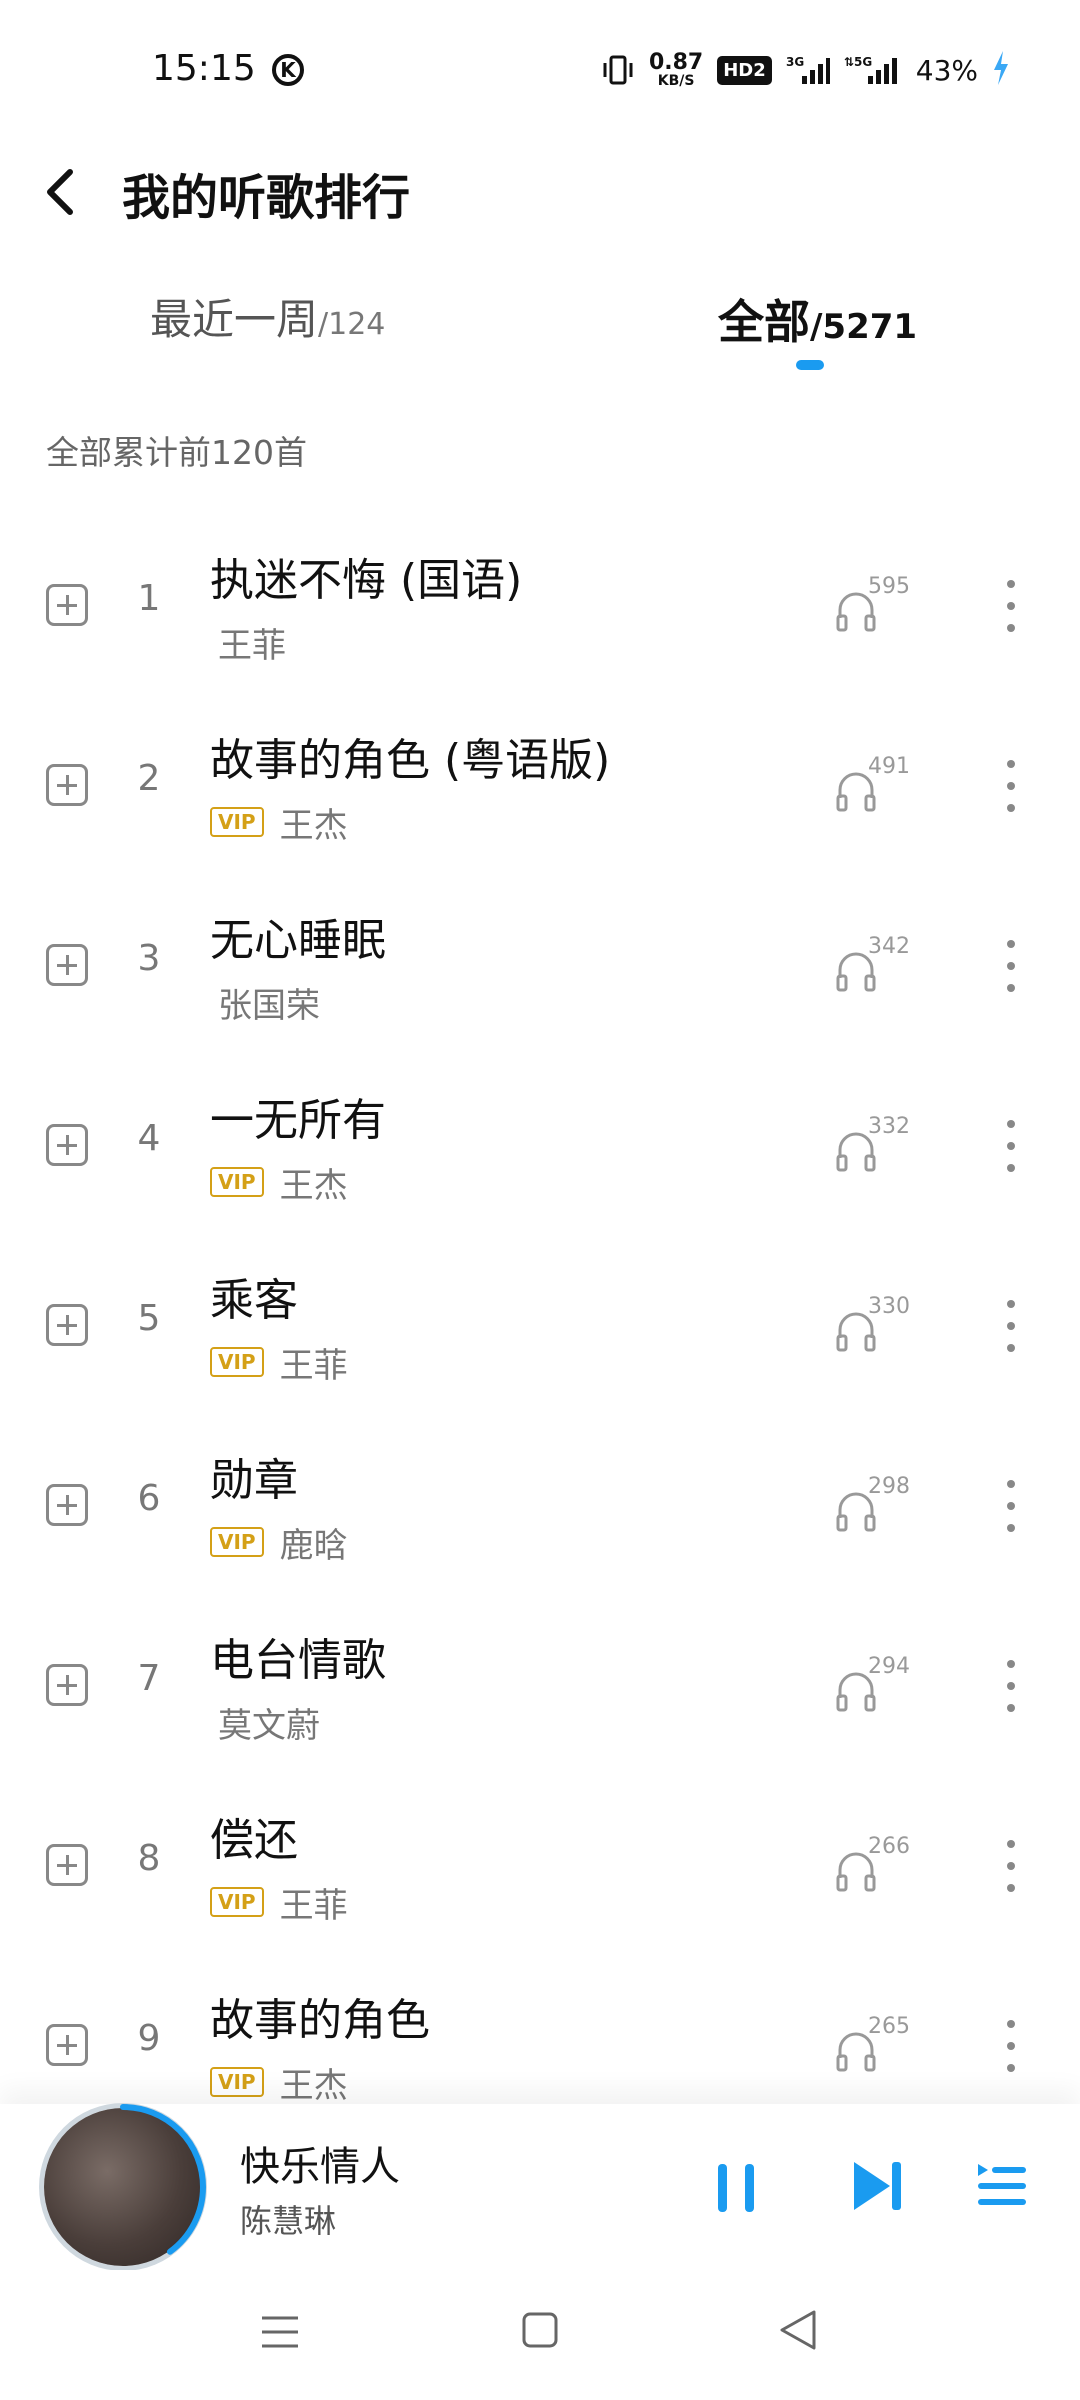  I want to click on net-speed-unit: KB/S, so click(676, 81).